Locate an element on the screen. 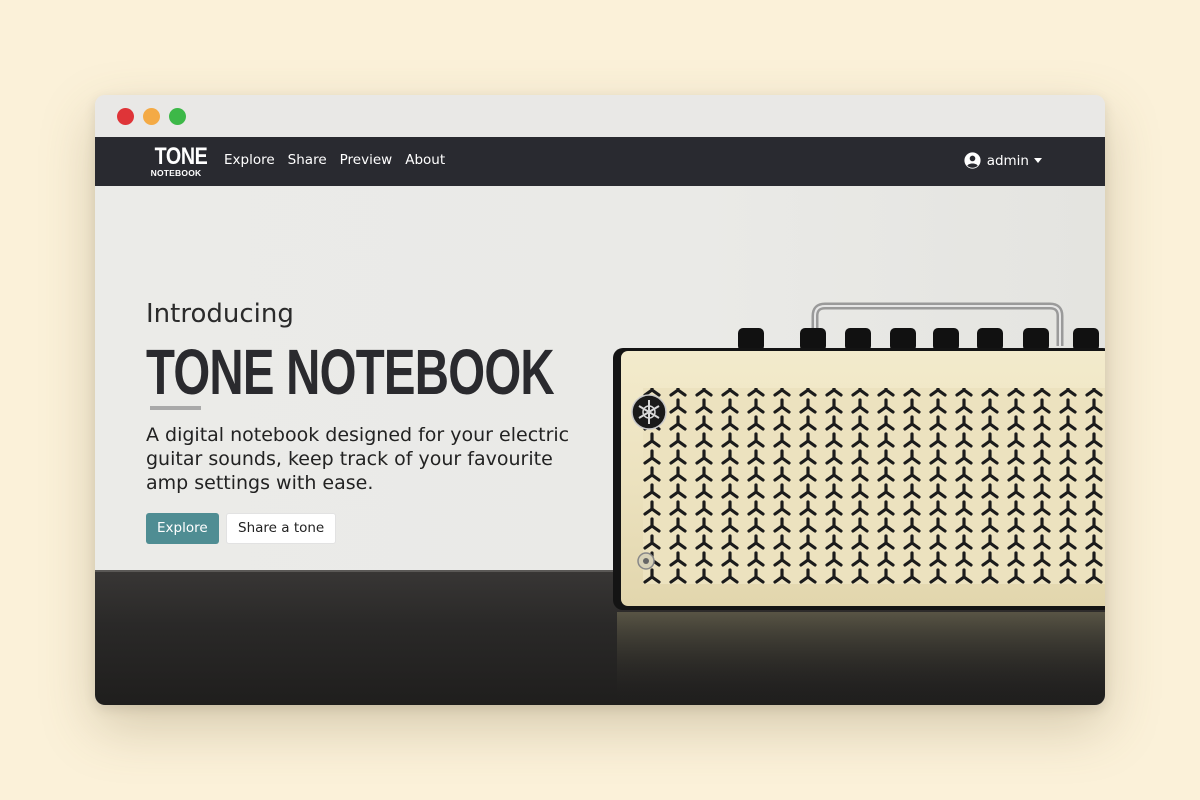  nav-link-about: About is located at coordinates (425, 160).